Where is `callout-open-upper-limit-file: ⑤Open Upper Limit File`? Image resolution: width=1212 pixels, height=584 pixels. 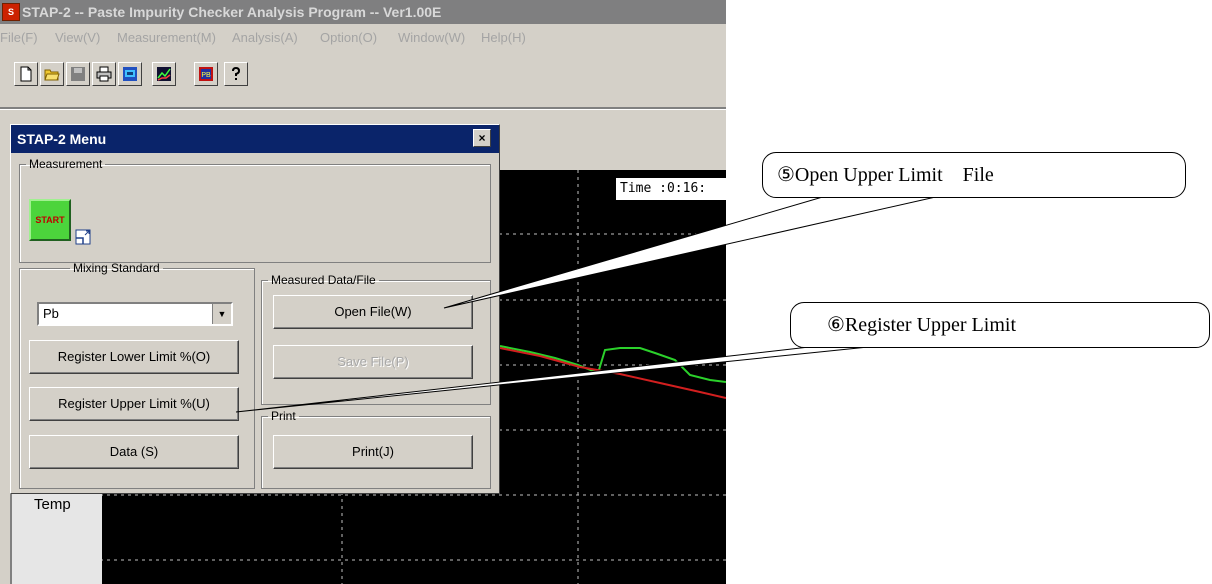 callout-open-upper-limit-file: ⑤Open Upper Limit File is located at coordinates (974, 175).